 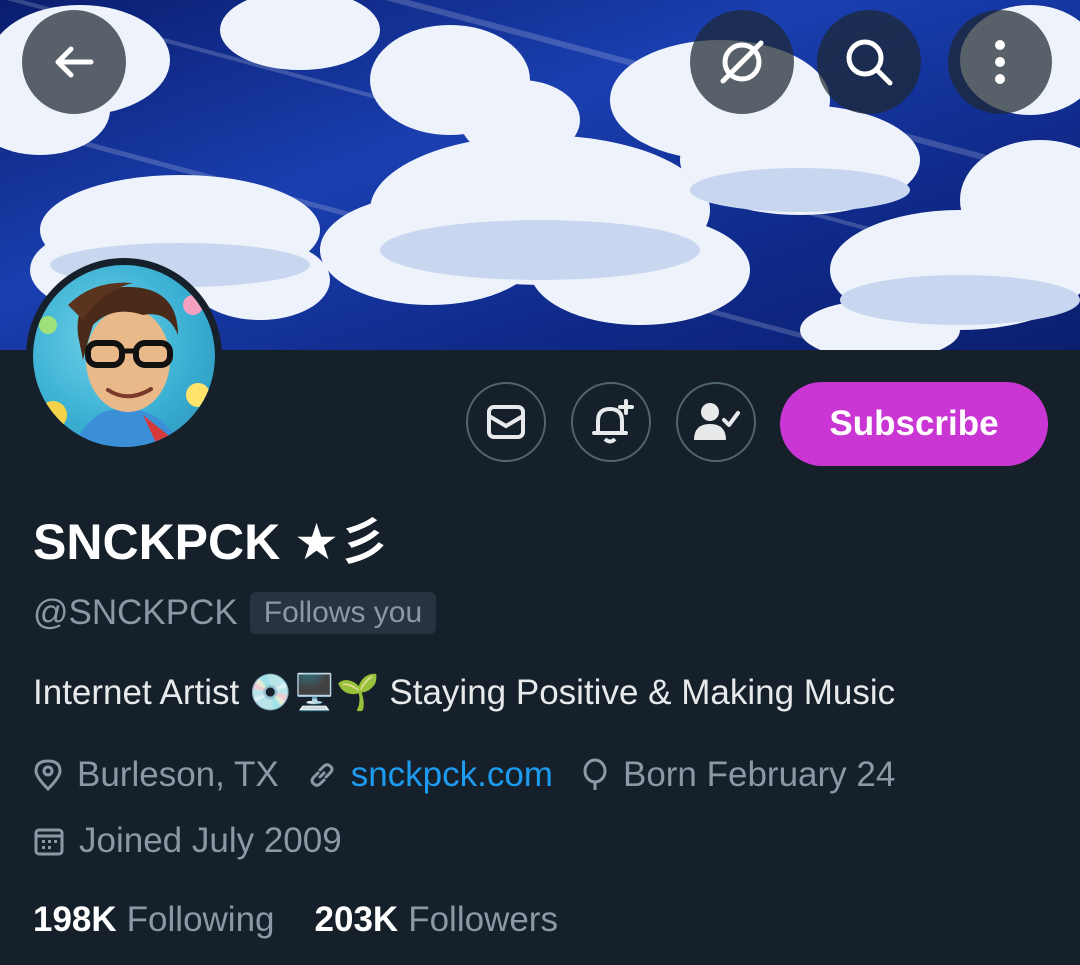 I want to click on balloon-icon, so click(x=595, y=774).